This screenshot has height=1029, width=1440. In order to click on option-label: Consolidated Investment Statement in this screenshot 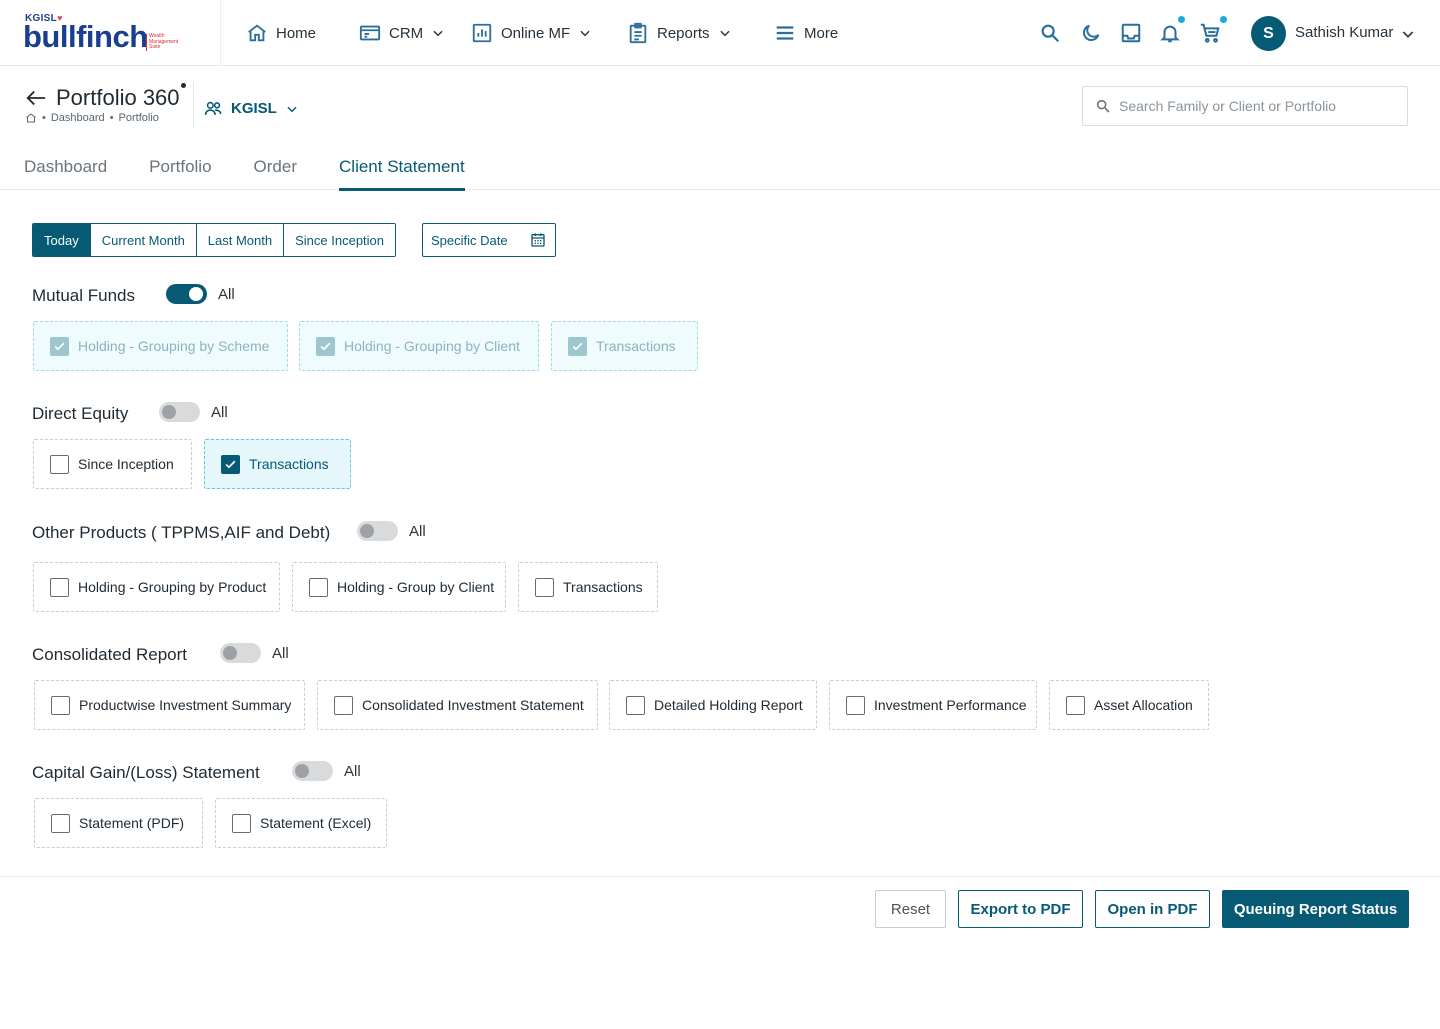, I will do `click(473, 705)`.